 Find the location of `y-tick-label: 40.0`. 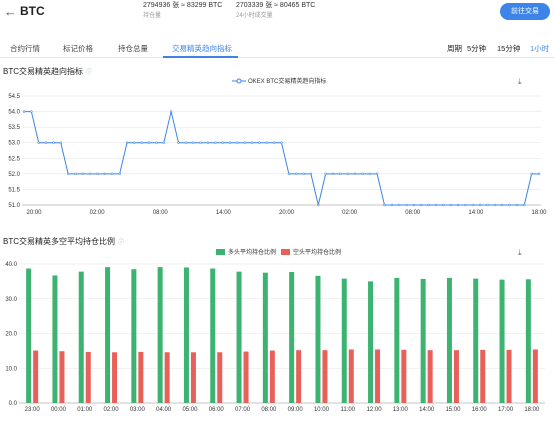

y-tick-label: 40.0 is located at coordinates (11, 265).